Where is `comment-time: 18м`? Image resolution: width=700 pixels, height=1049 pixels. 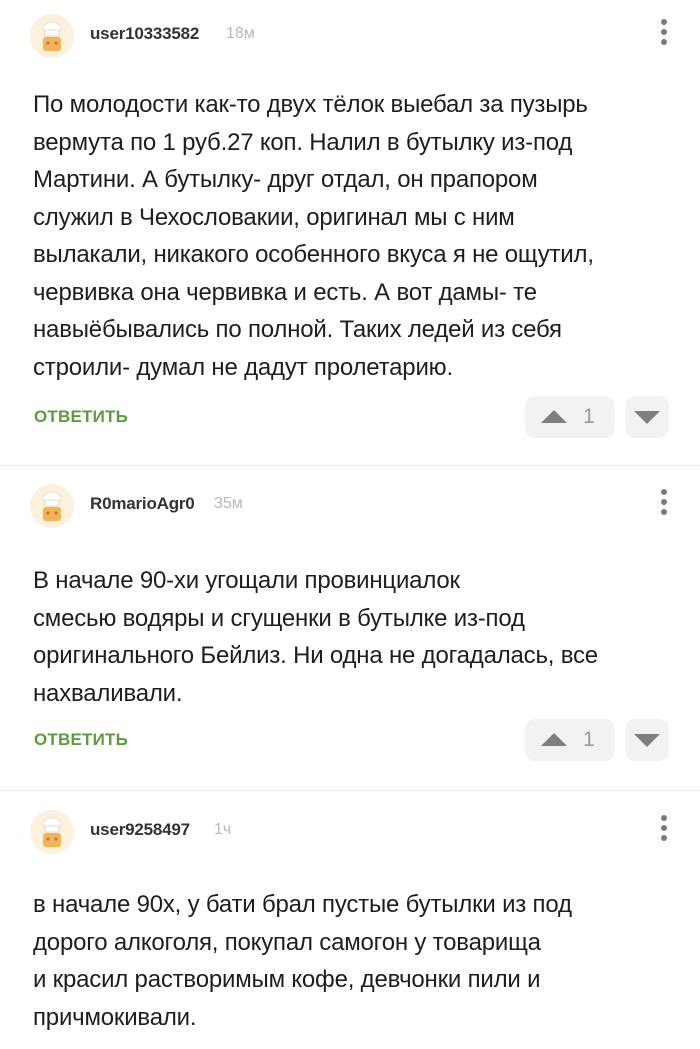 comment-time: 18м is located at coordinates (240, 33).